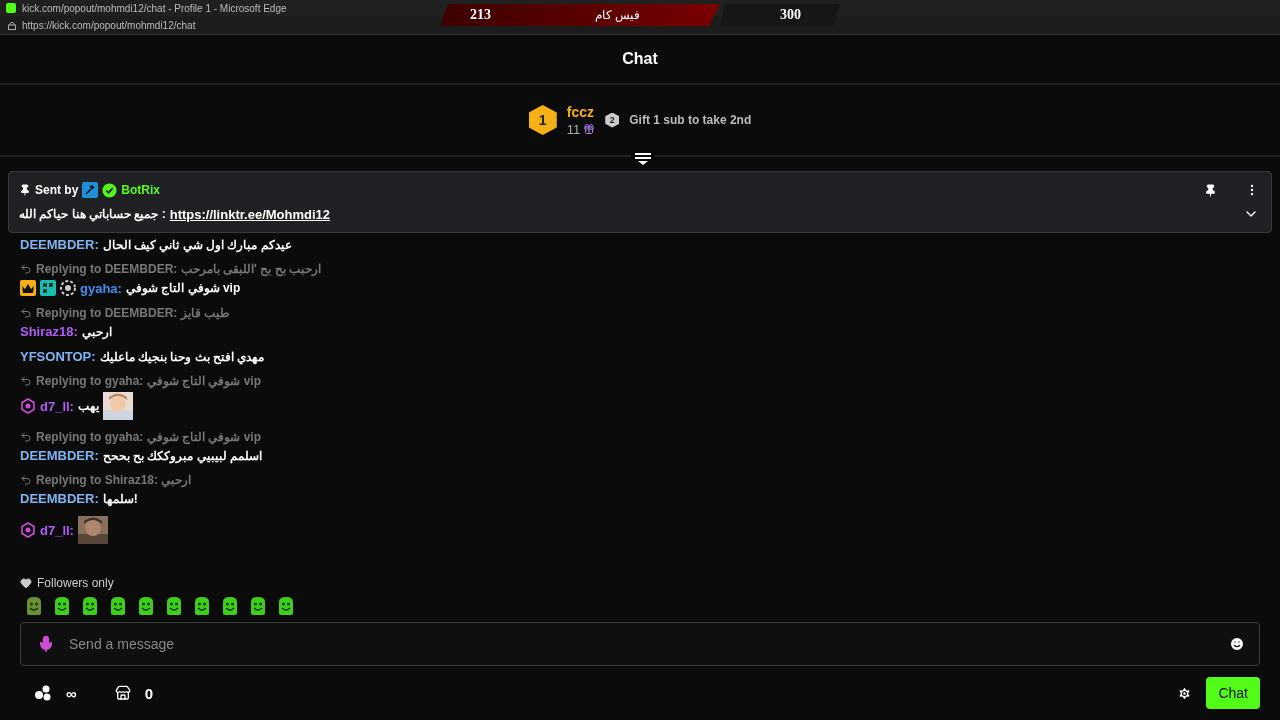  I want to click on sent-by-label: Sent by, so click(57, 190).